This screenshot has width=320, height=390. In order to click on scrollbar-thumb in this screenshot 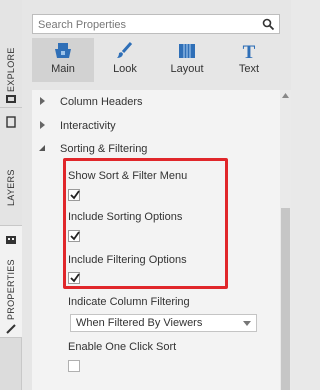, I will do `click(285, 299)`.